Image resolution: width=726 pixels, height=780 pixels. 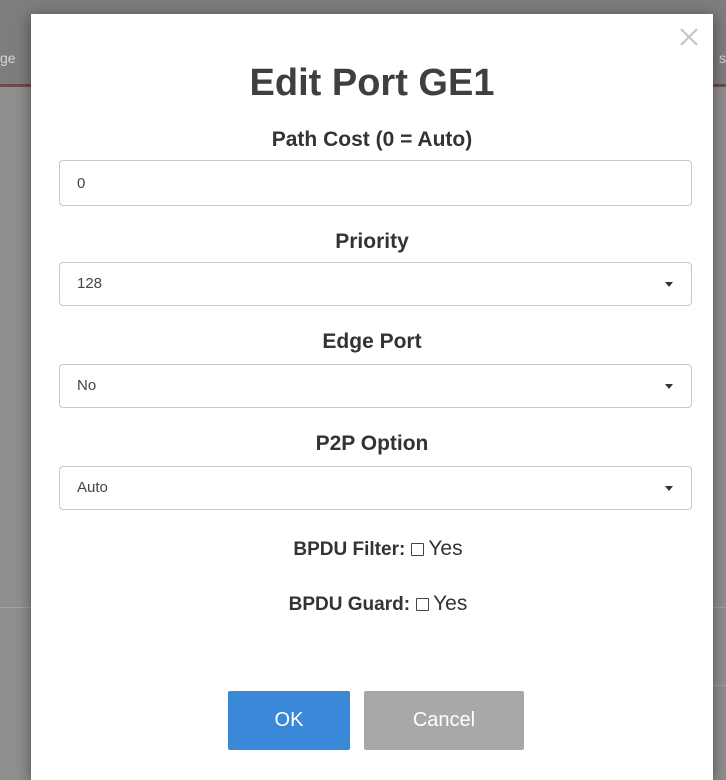 I want to click on bpdu-filter-checkbox, so click(x=418, y=549).